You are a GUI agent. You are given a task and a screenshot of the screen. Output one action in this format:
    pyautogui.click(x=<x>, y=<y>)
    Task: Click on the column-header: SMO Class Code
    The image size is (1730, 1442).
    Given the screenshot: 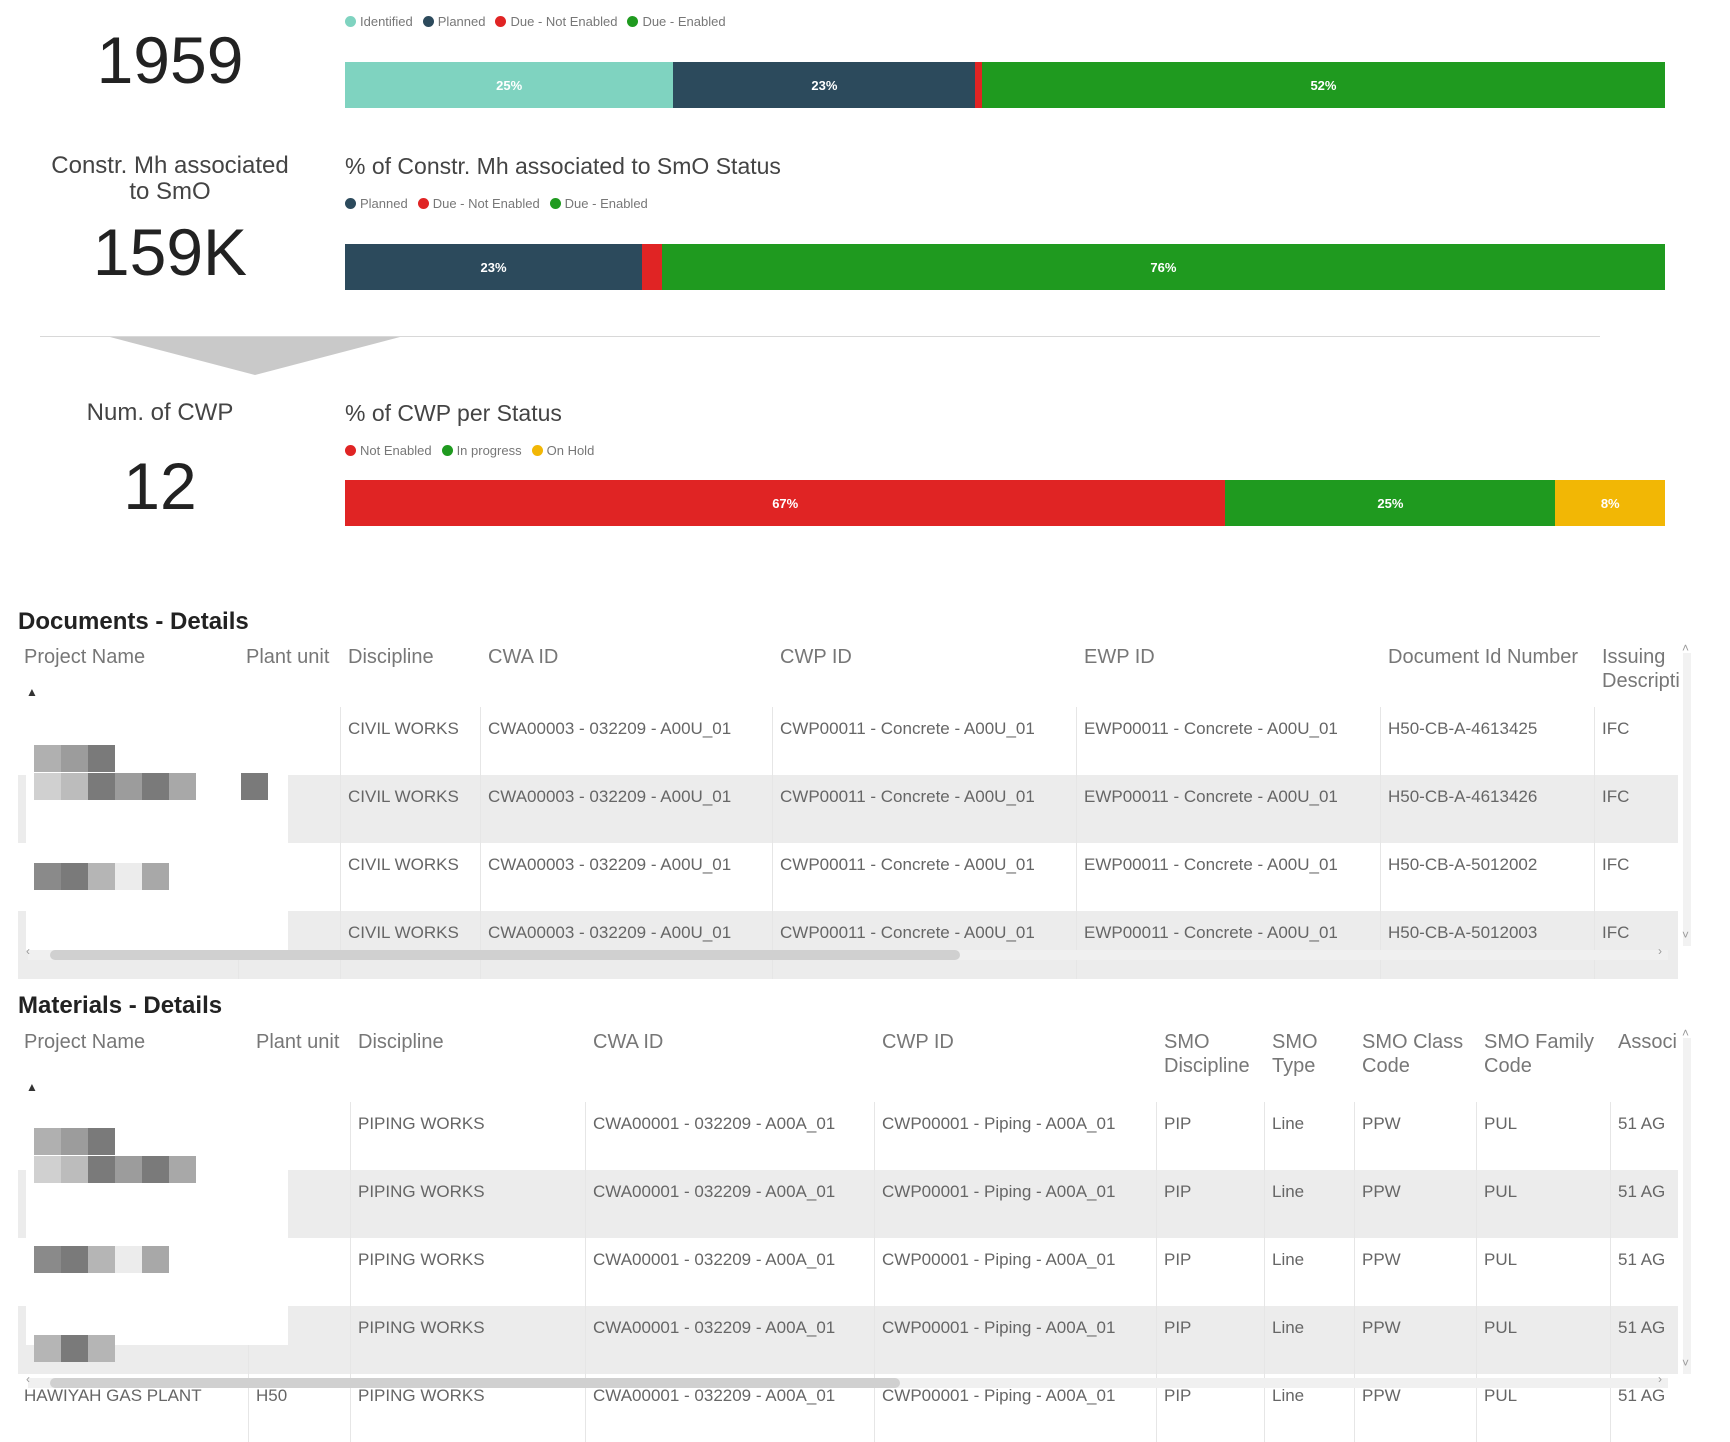 What is the action you would take?
    pyautogui.click(x=1420, y=1054)
    